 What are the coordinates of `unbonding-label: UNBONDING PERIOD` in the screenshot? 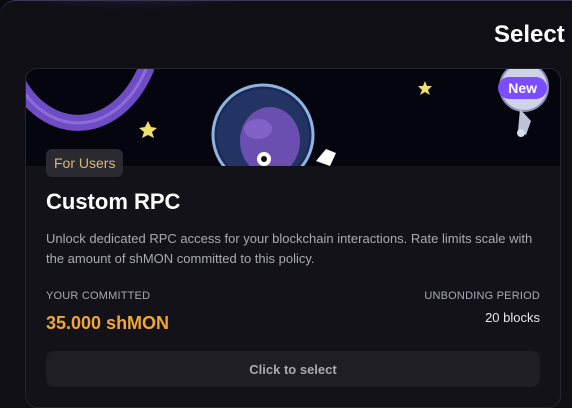 It's located at (482, 296).